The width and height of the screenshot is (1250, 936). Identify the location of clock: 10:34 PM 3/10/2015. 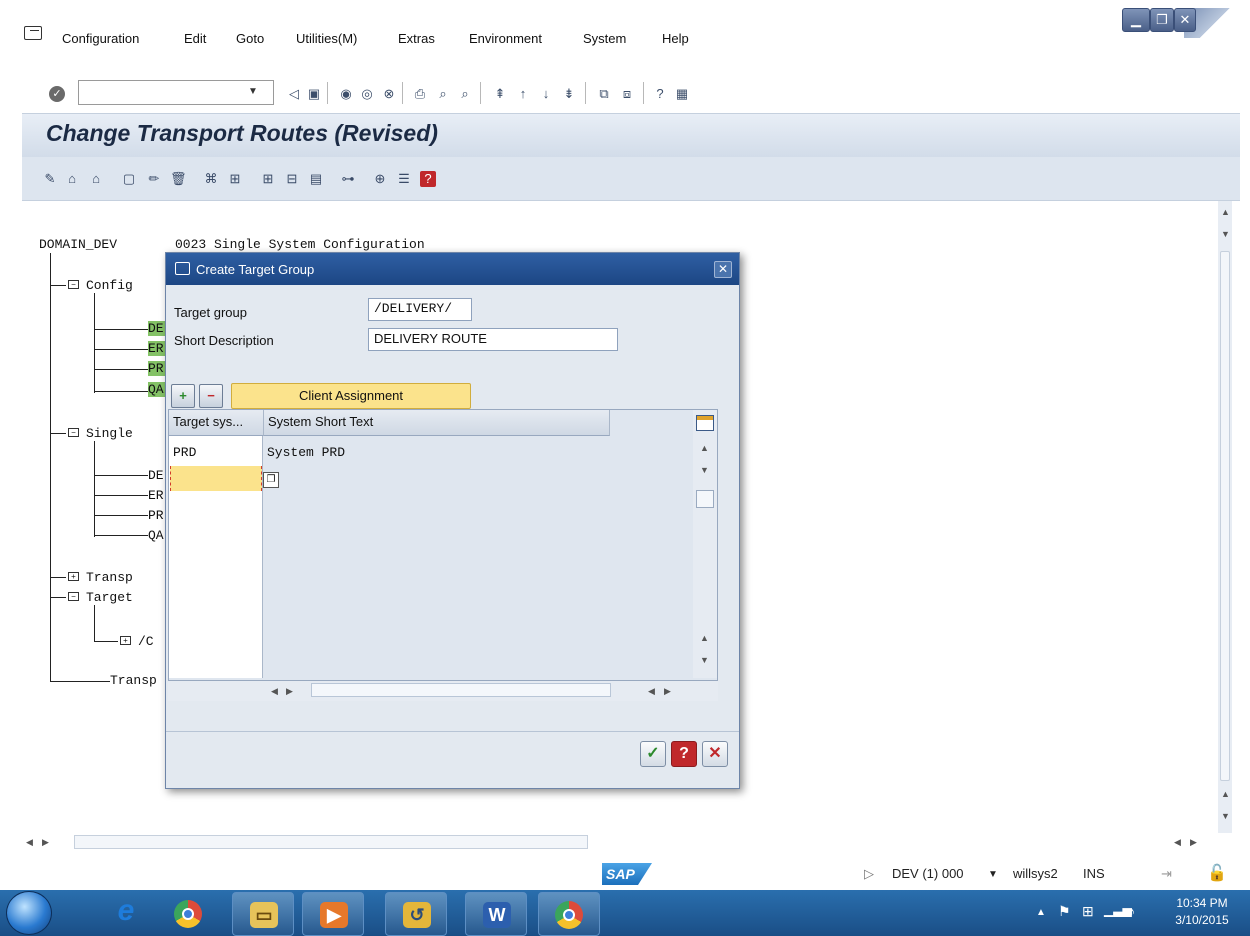
(1202, 912).